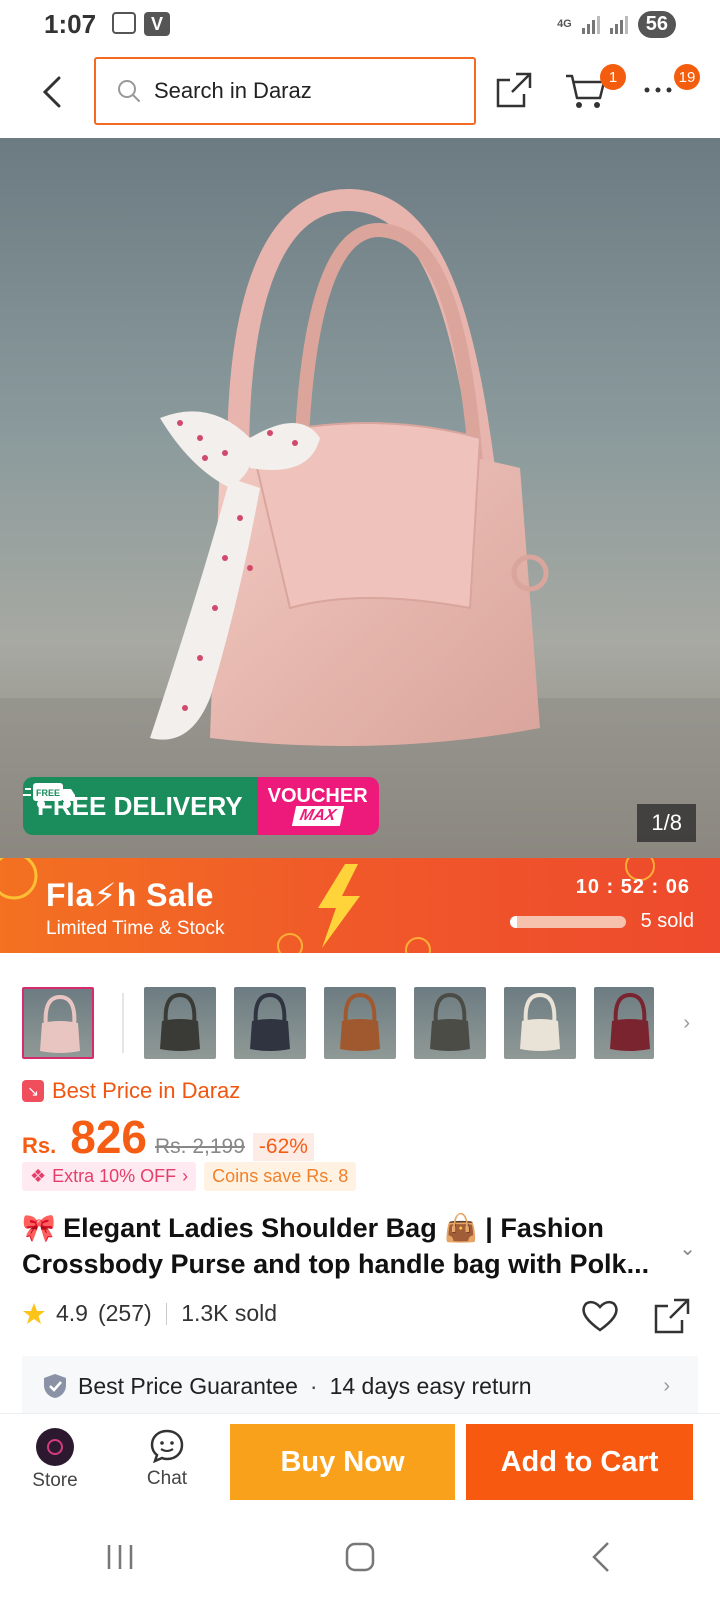 The width and height of the screenshot is (720, 1600). I want to click on home-button, so click(360, 1557).